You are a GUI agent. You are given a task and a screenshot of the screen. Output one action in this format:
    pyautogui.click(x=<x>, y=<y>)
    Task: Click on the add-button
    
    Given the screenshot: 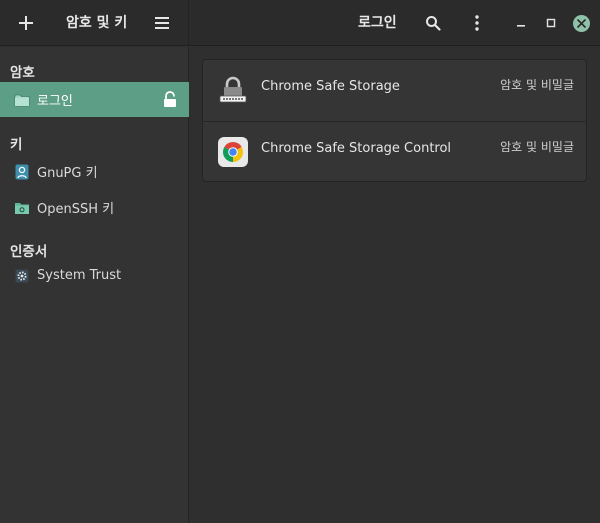 What is the action you would take?
    pyautogui.click(x=26, y=23)
    